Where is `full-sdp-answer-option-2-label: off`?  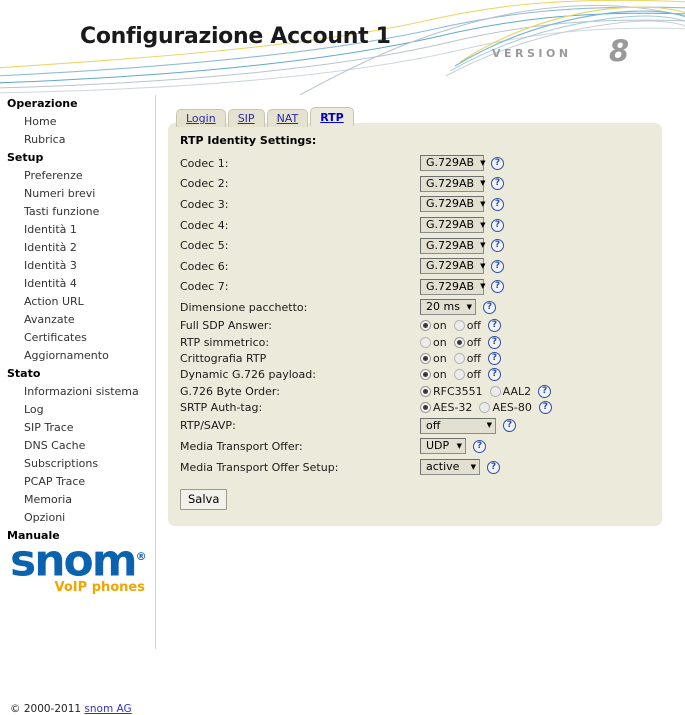
full-sdp-answer-option-2-label: off is located at coordinates (474, 326).